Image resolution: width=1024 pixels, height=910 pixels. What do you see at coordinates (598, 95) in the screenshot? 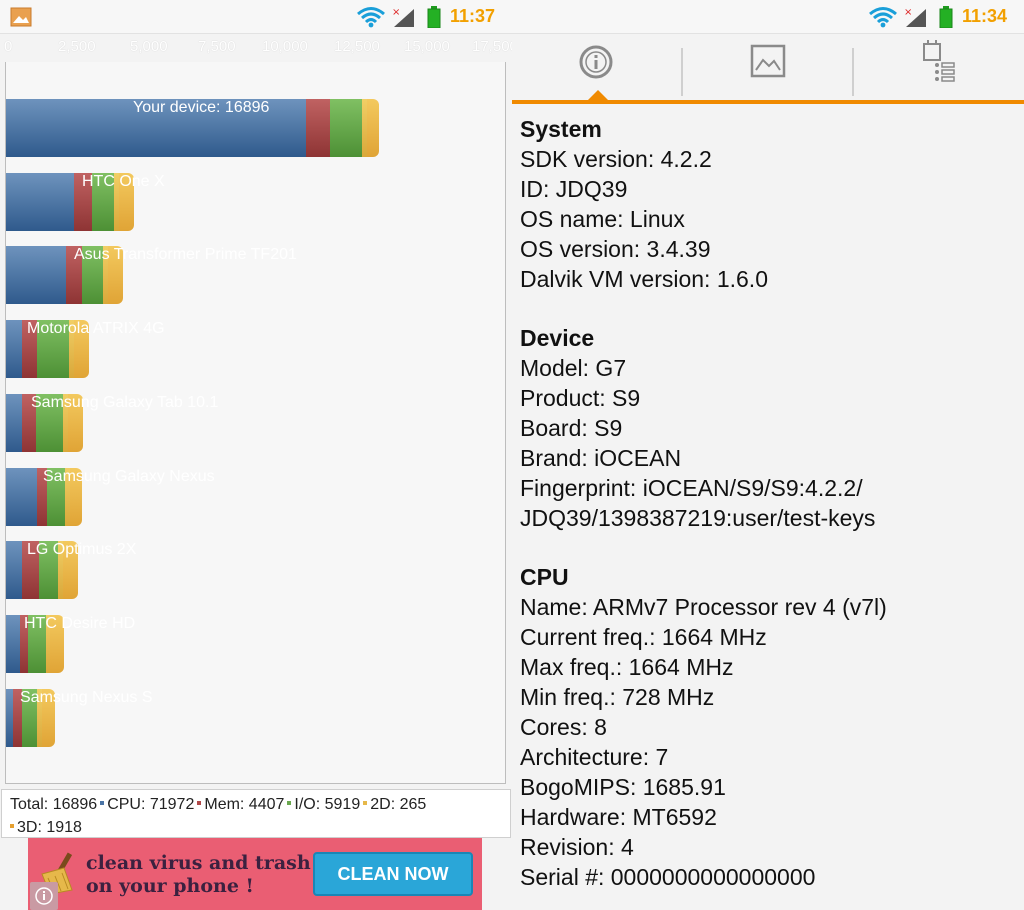
I see `active-tab-indicator` at bounding box center [598, 95].